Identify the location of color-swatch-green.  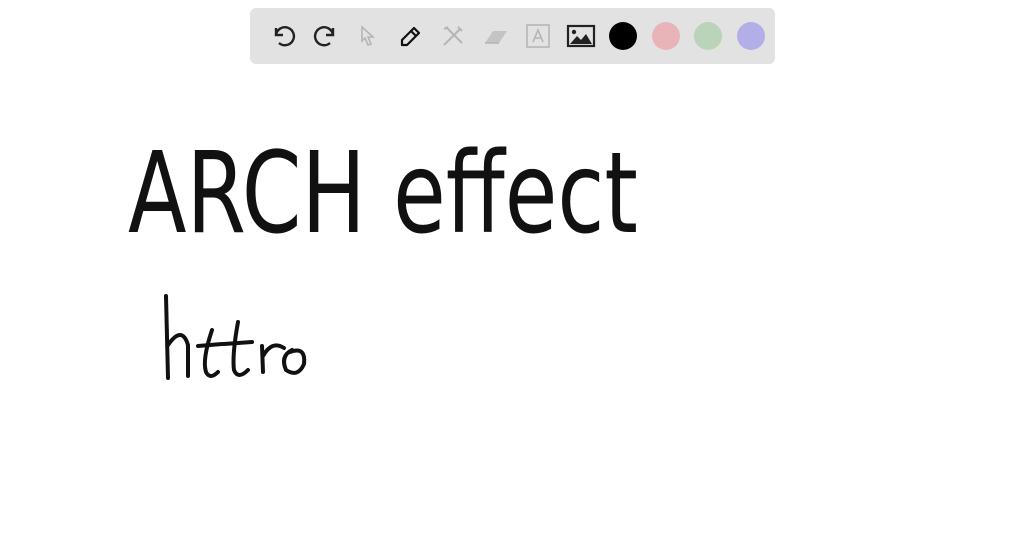
(708, 36).